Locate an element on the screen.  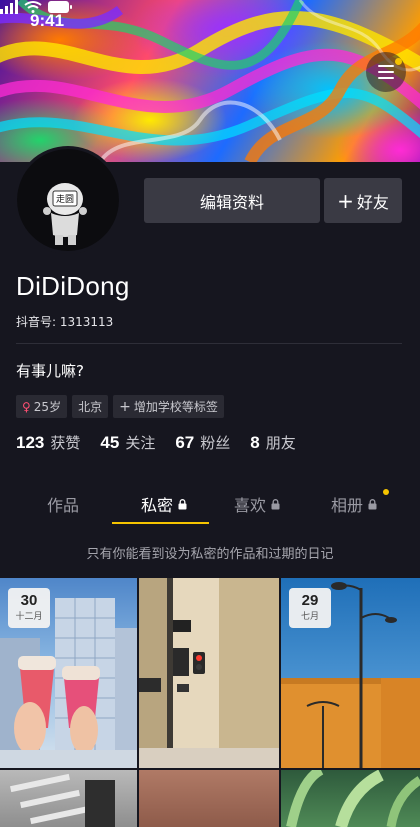
status-time: 9:41 is located at coordinates (47, 20).